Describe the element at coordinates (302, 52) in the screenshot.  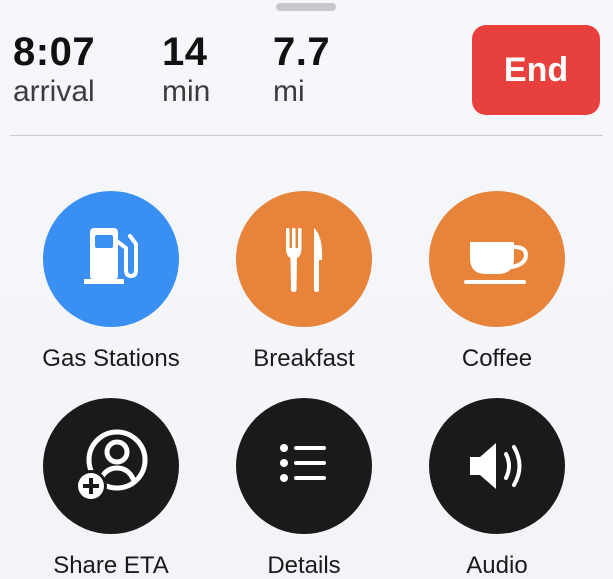
I see `trip-distance-value: 7.7` at that location.